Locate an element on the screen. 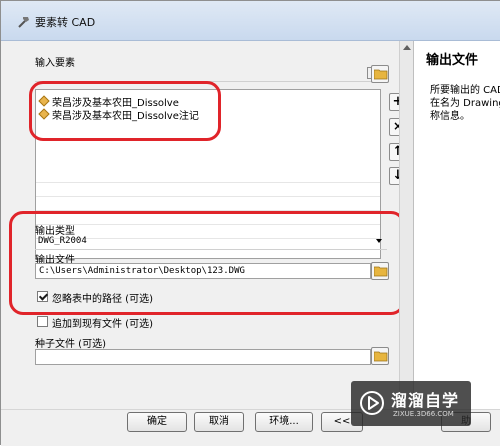 The height and width of the screenshot is (446, 500). seed-file-browse-button is located at coordinates (380, 356).